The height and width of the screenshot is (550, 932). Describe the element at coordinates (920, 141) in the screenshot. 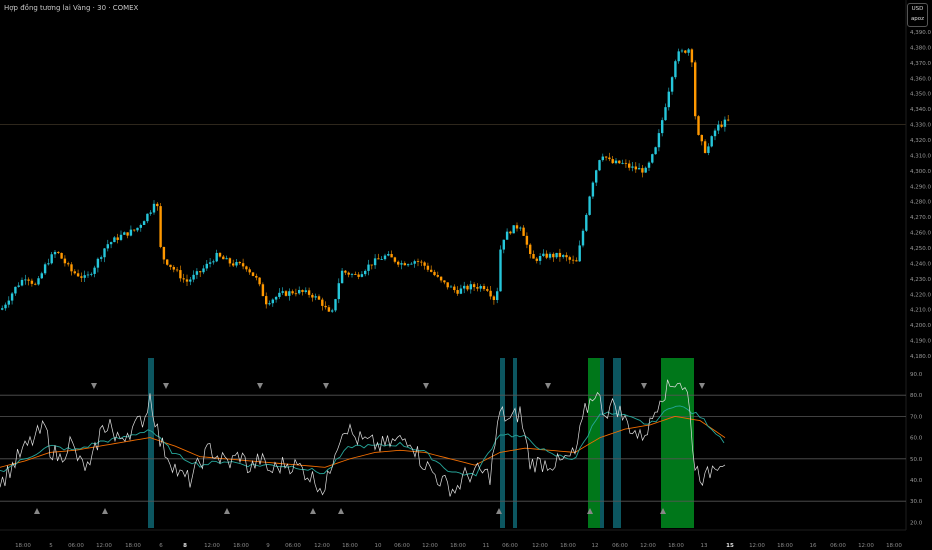

I see `price-tick-label: 4,320.0` at that location.